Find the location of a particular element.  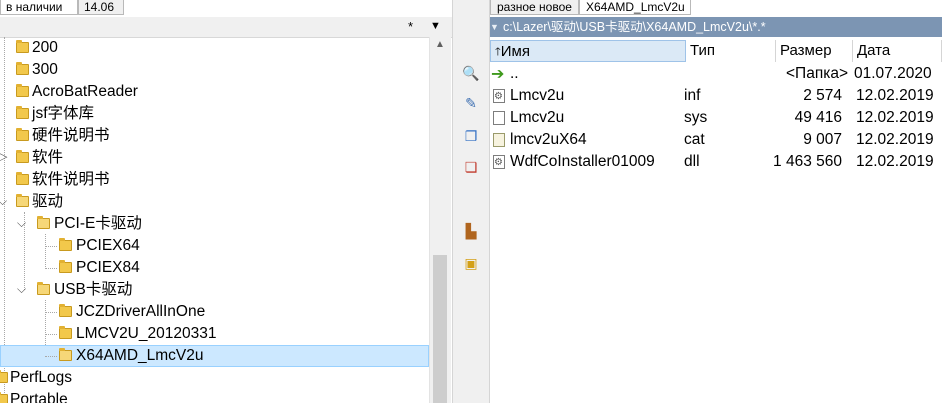

file-size: 49 416 is located at coordinates (818, 117).